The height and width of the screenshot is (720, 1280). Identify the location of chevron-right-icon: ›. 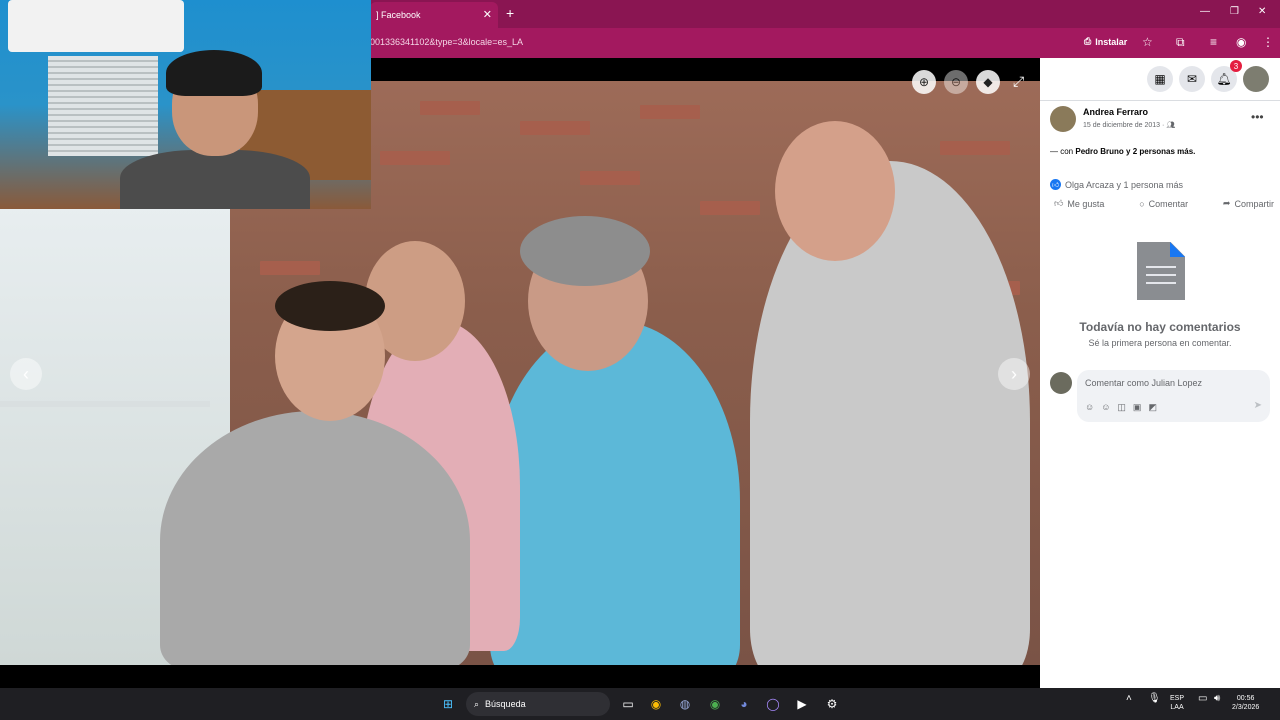
(1014, 373).